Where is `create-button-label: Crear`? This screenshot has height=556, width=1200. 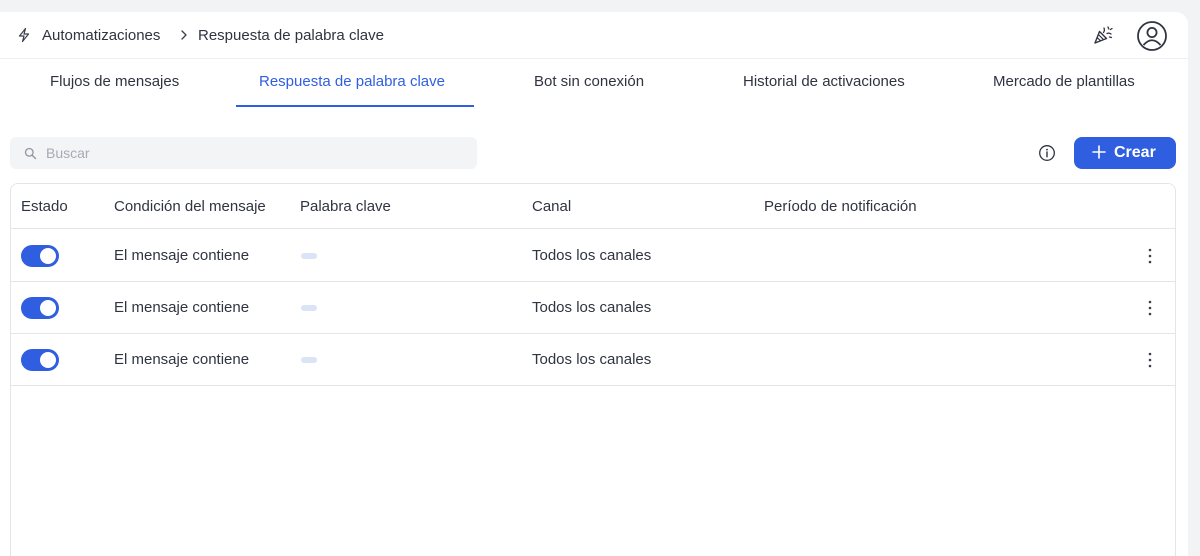 create-button-label: Crear is located at coordinates (1135, 152).